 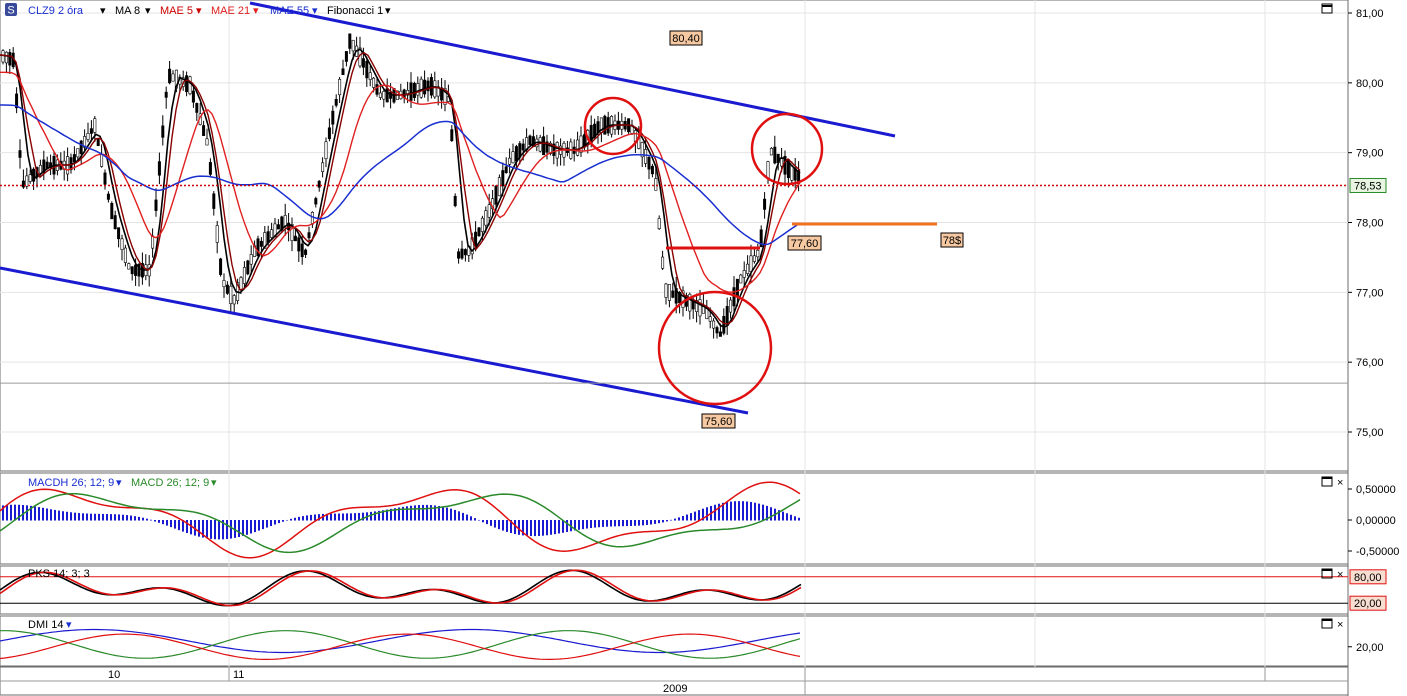 What do you see at coordinates (170, 483) in the screenshot?
I see `macd-label: MACD 26; 12; 9` at bounding box center [170, 483].